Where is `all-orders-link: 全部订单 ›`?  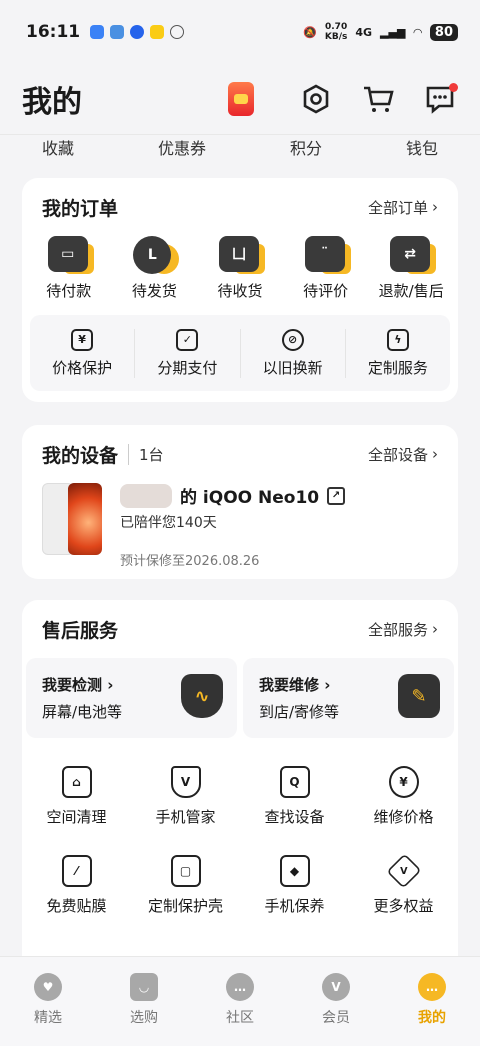 all-orders-link: 全部订单 › is located at coordinates (403, 207).